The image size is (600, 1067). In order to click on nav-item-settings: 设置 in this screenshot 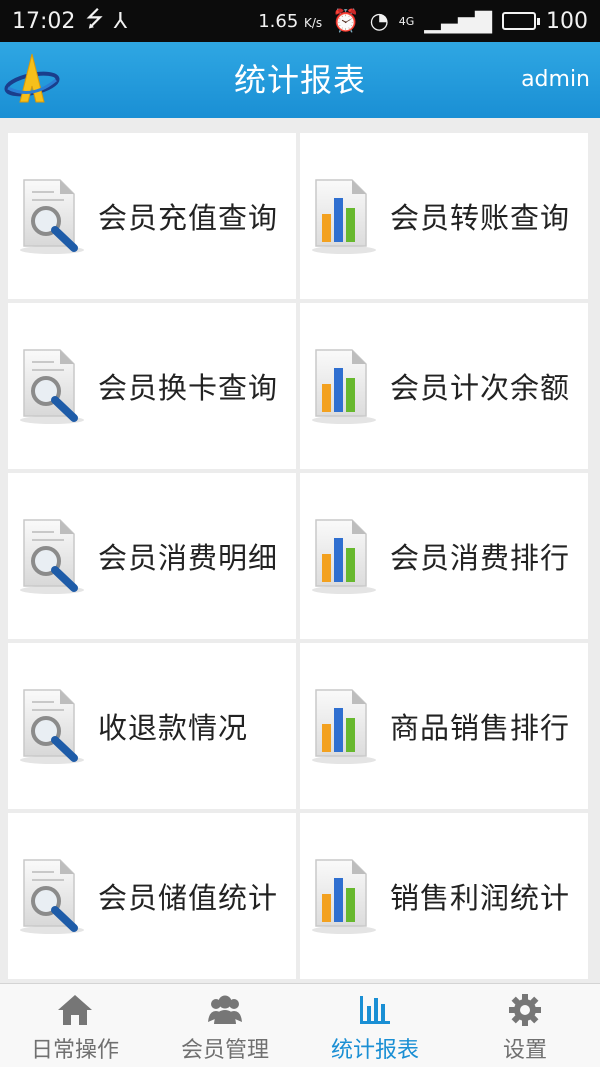, I will do `click(525, 1025)`.